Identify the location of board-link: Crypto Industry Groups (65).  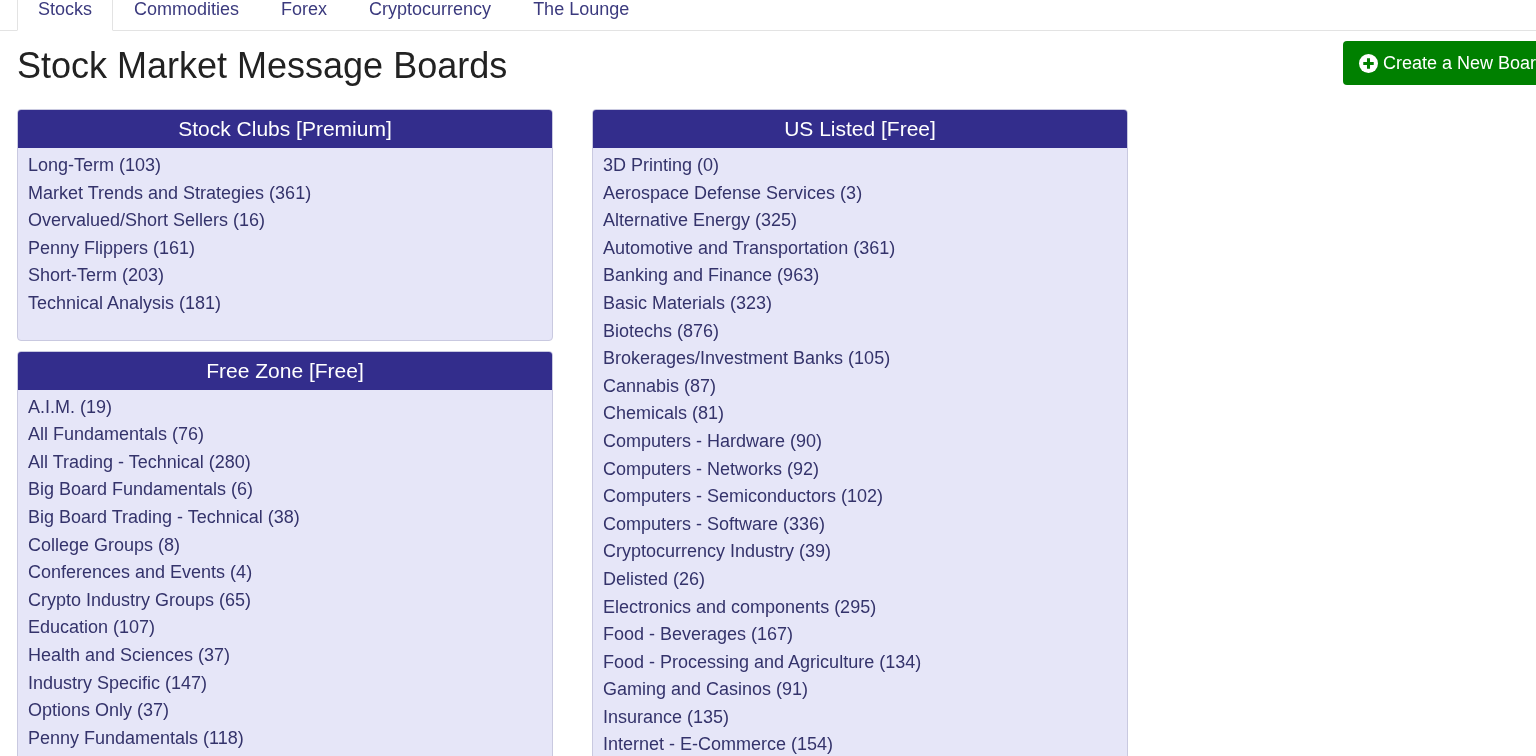
(140, 600).